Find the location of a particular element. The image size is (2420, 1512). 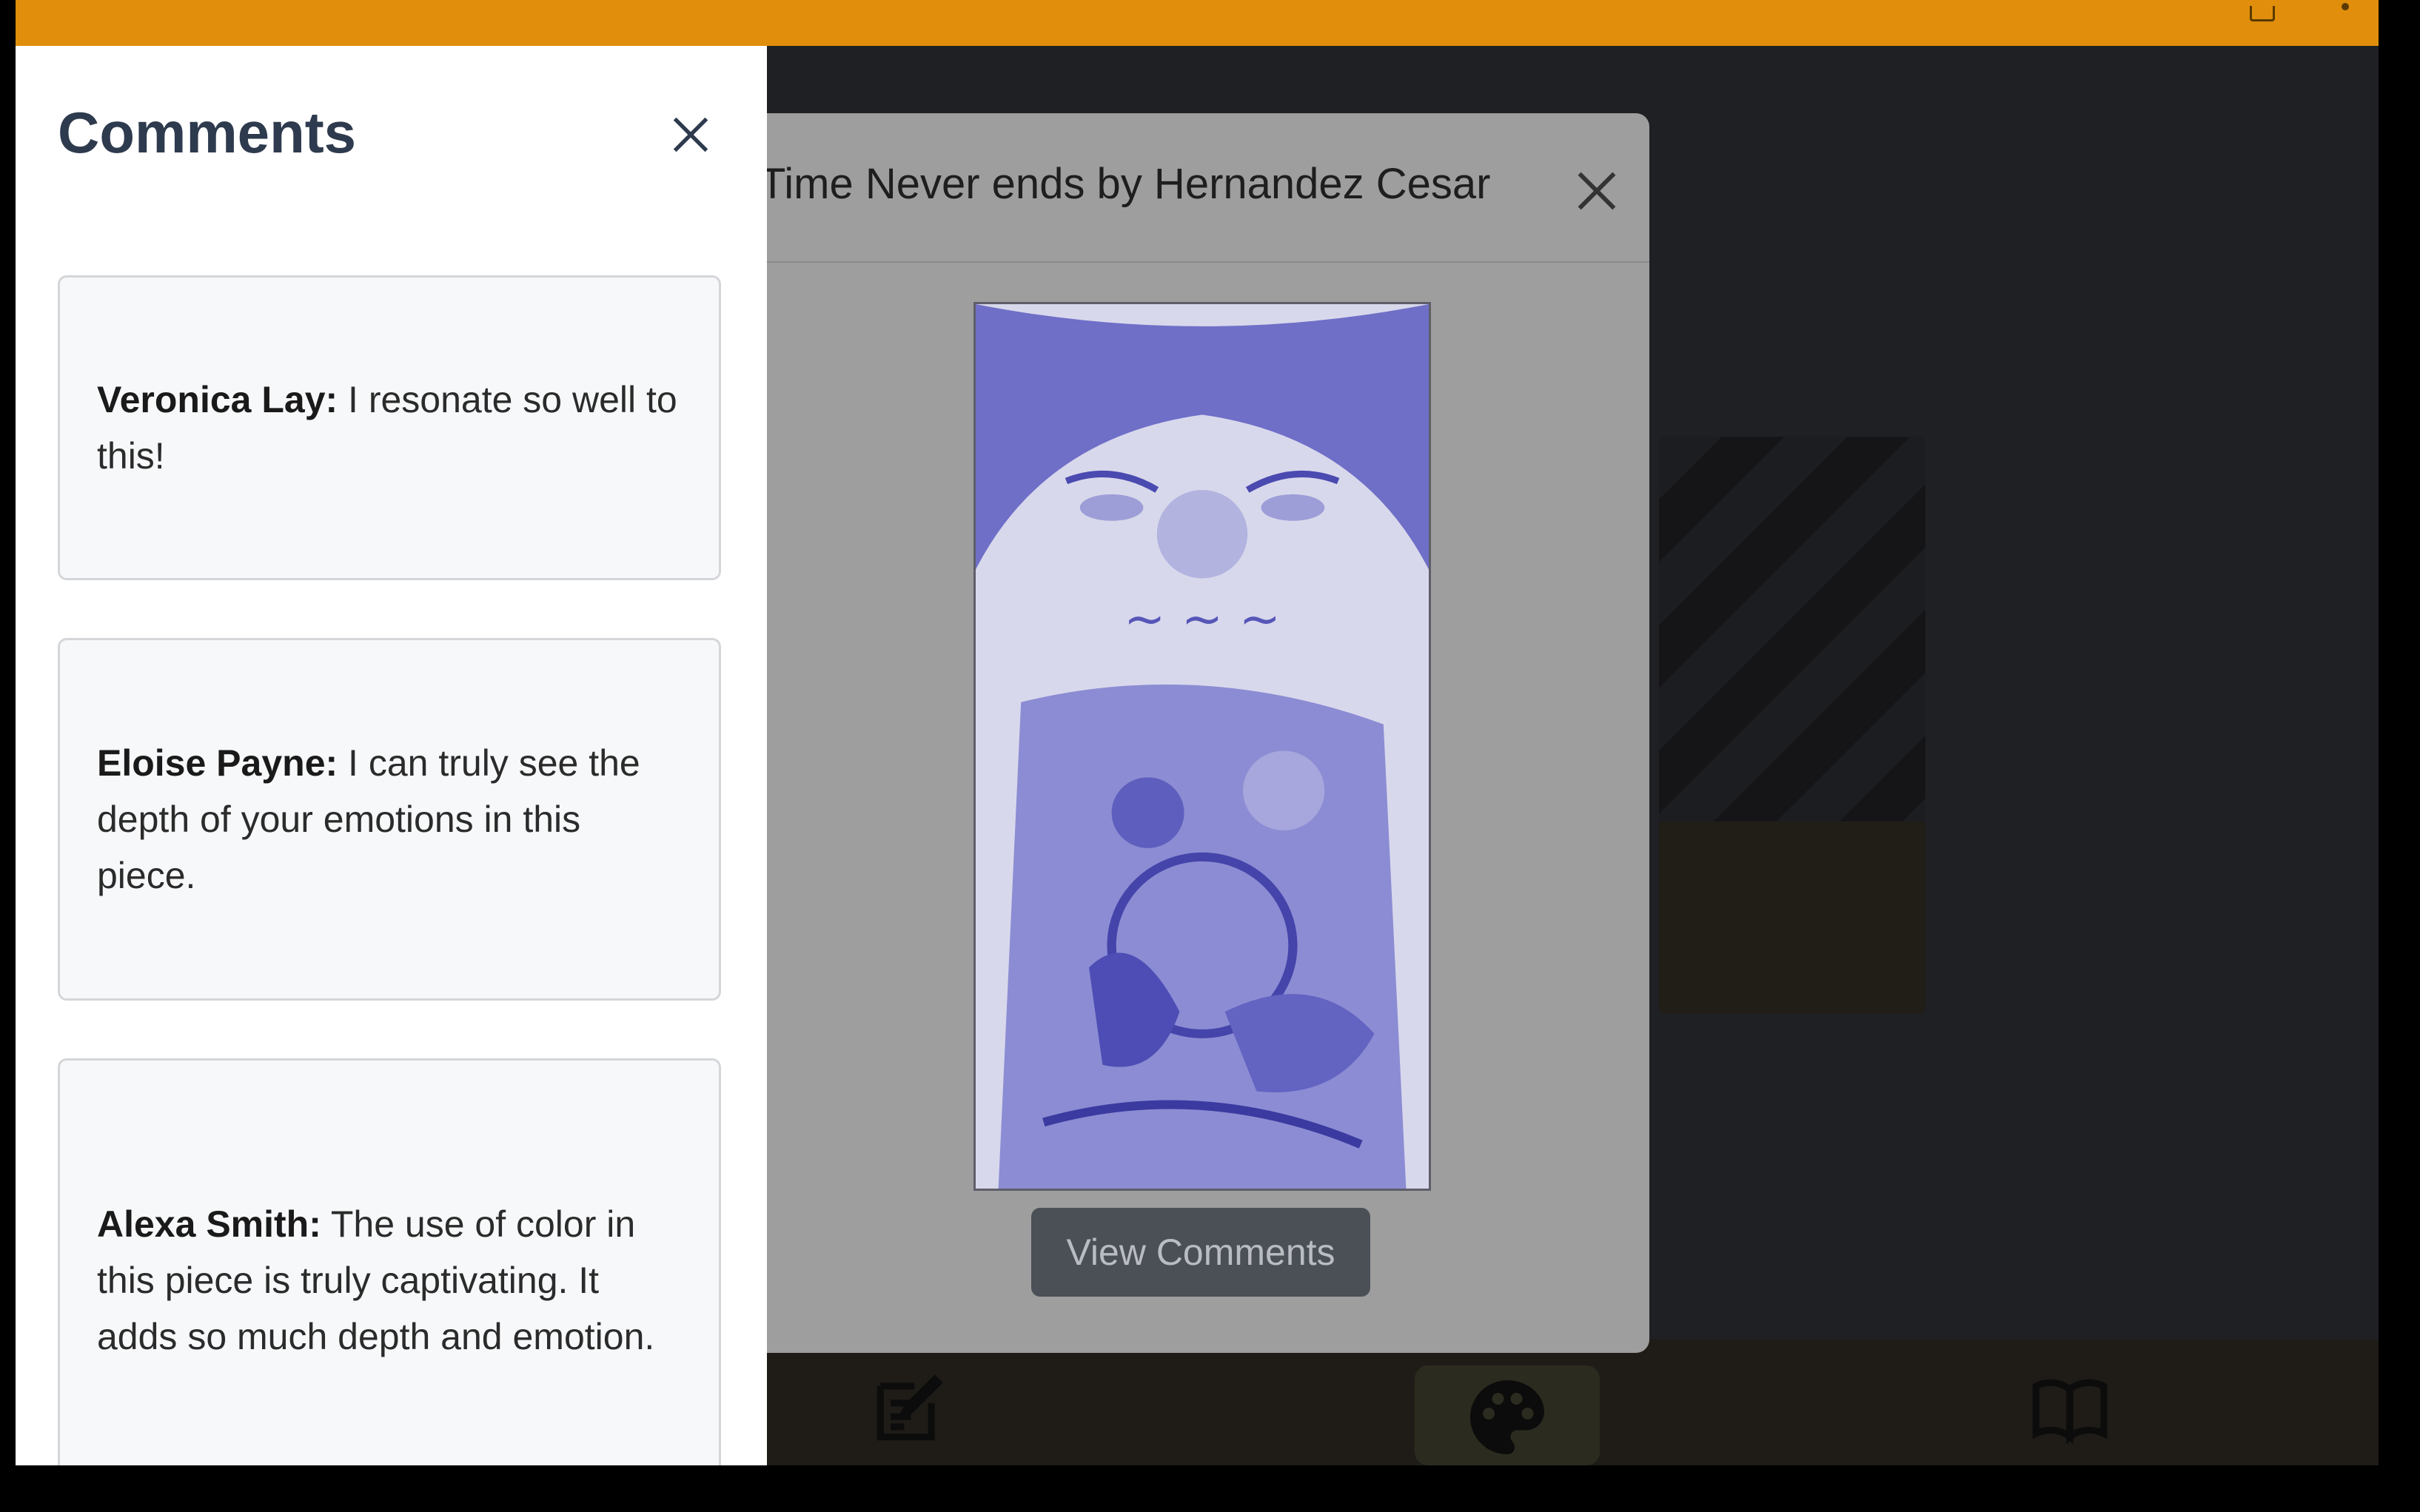

view-comments-button: View Comments is located at coordinates (1201, 1252).